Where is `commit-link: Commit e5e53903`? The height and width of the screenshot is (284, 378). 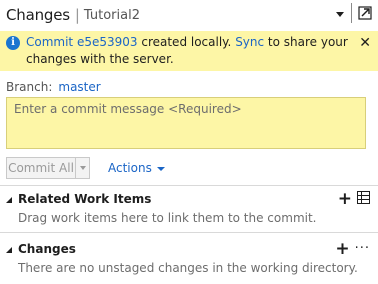 commit-link: Commit e5e53903 is located at coordinates (82, 42).